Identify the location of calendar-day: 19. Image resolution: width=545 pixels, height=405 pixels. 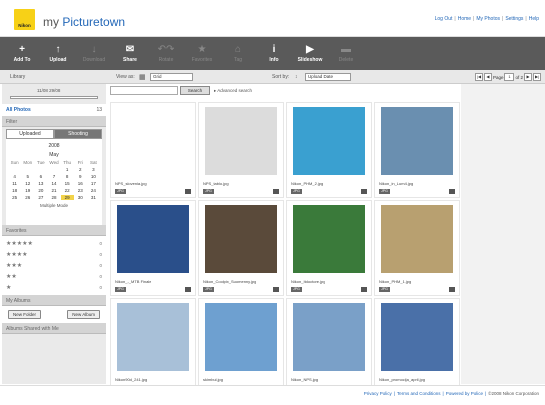
(27, 190).